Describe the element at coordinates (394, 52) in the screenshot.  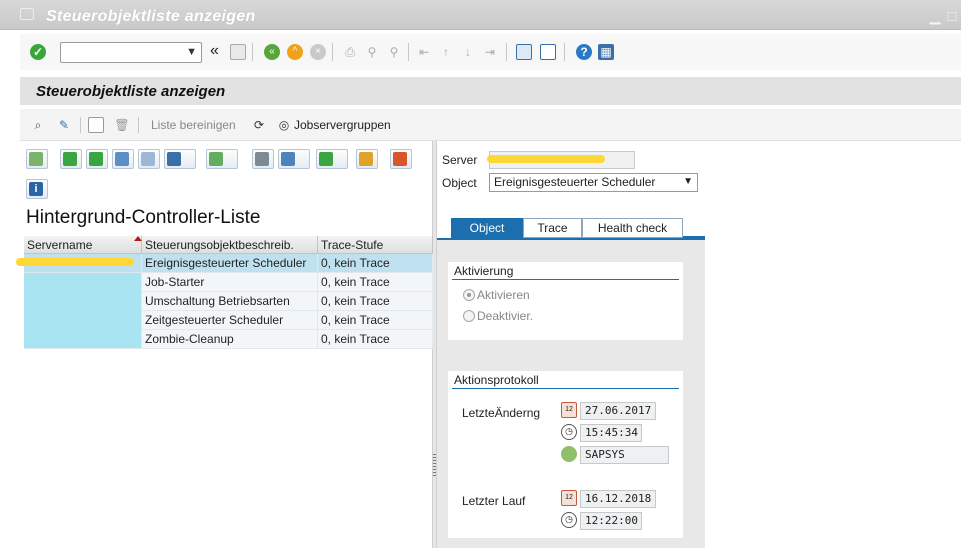
I see `find-next-icon: ⚲` at that location.